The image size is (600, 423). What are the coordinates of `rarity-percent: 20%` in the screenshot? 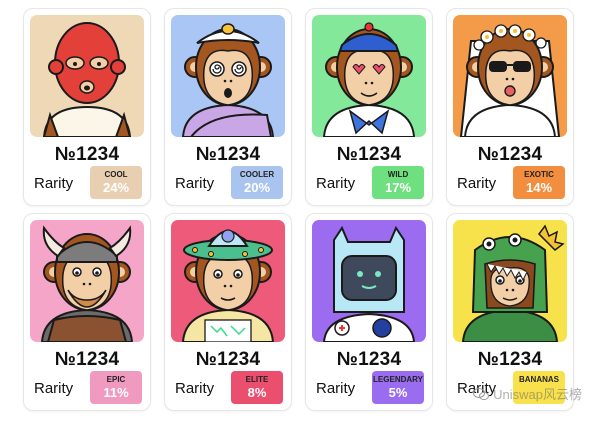 It's located at (257, 187).